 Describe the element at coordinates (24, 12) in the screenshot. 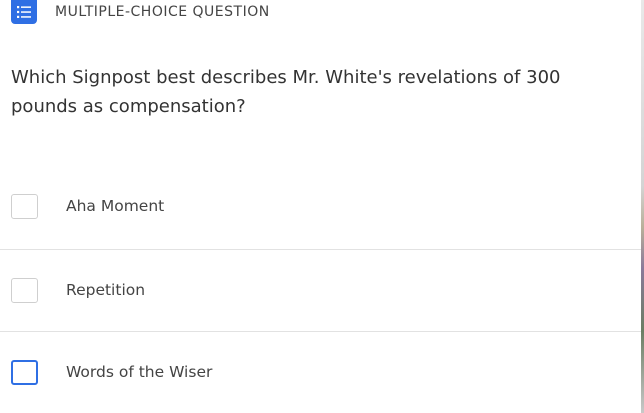

I see `list-icon` at that location.